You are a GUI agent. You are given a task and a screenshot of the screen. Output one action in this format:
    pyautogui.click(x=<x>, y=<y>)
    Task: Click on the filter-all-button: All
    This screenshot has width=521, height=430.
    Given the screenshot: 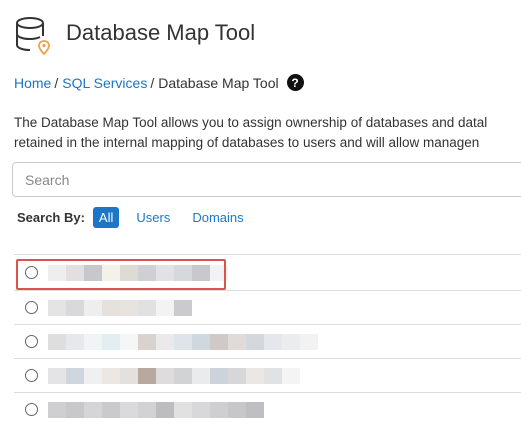 What is the action you would take?
    pyautogui.click(x=106, y=217)
    